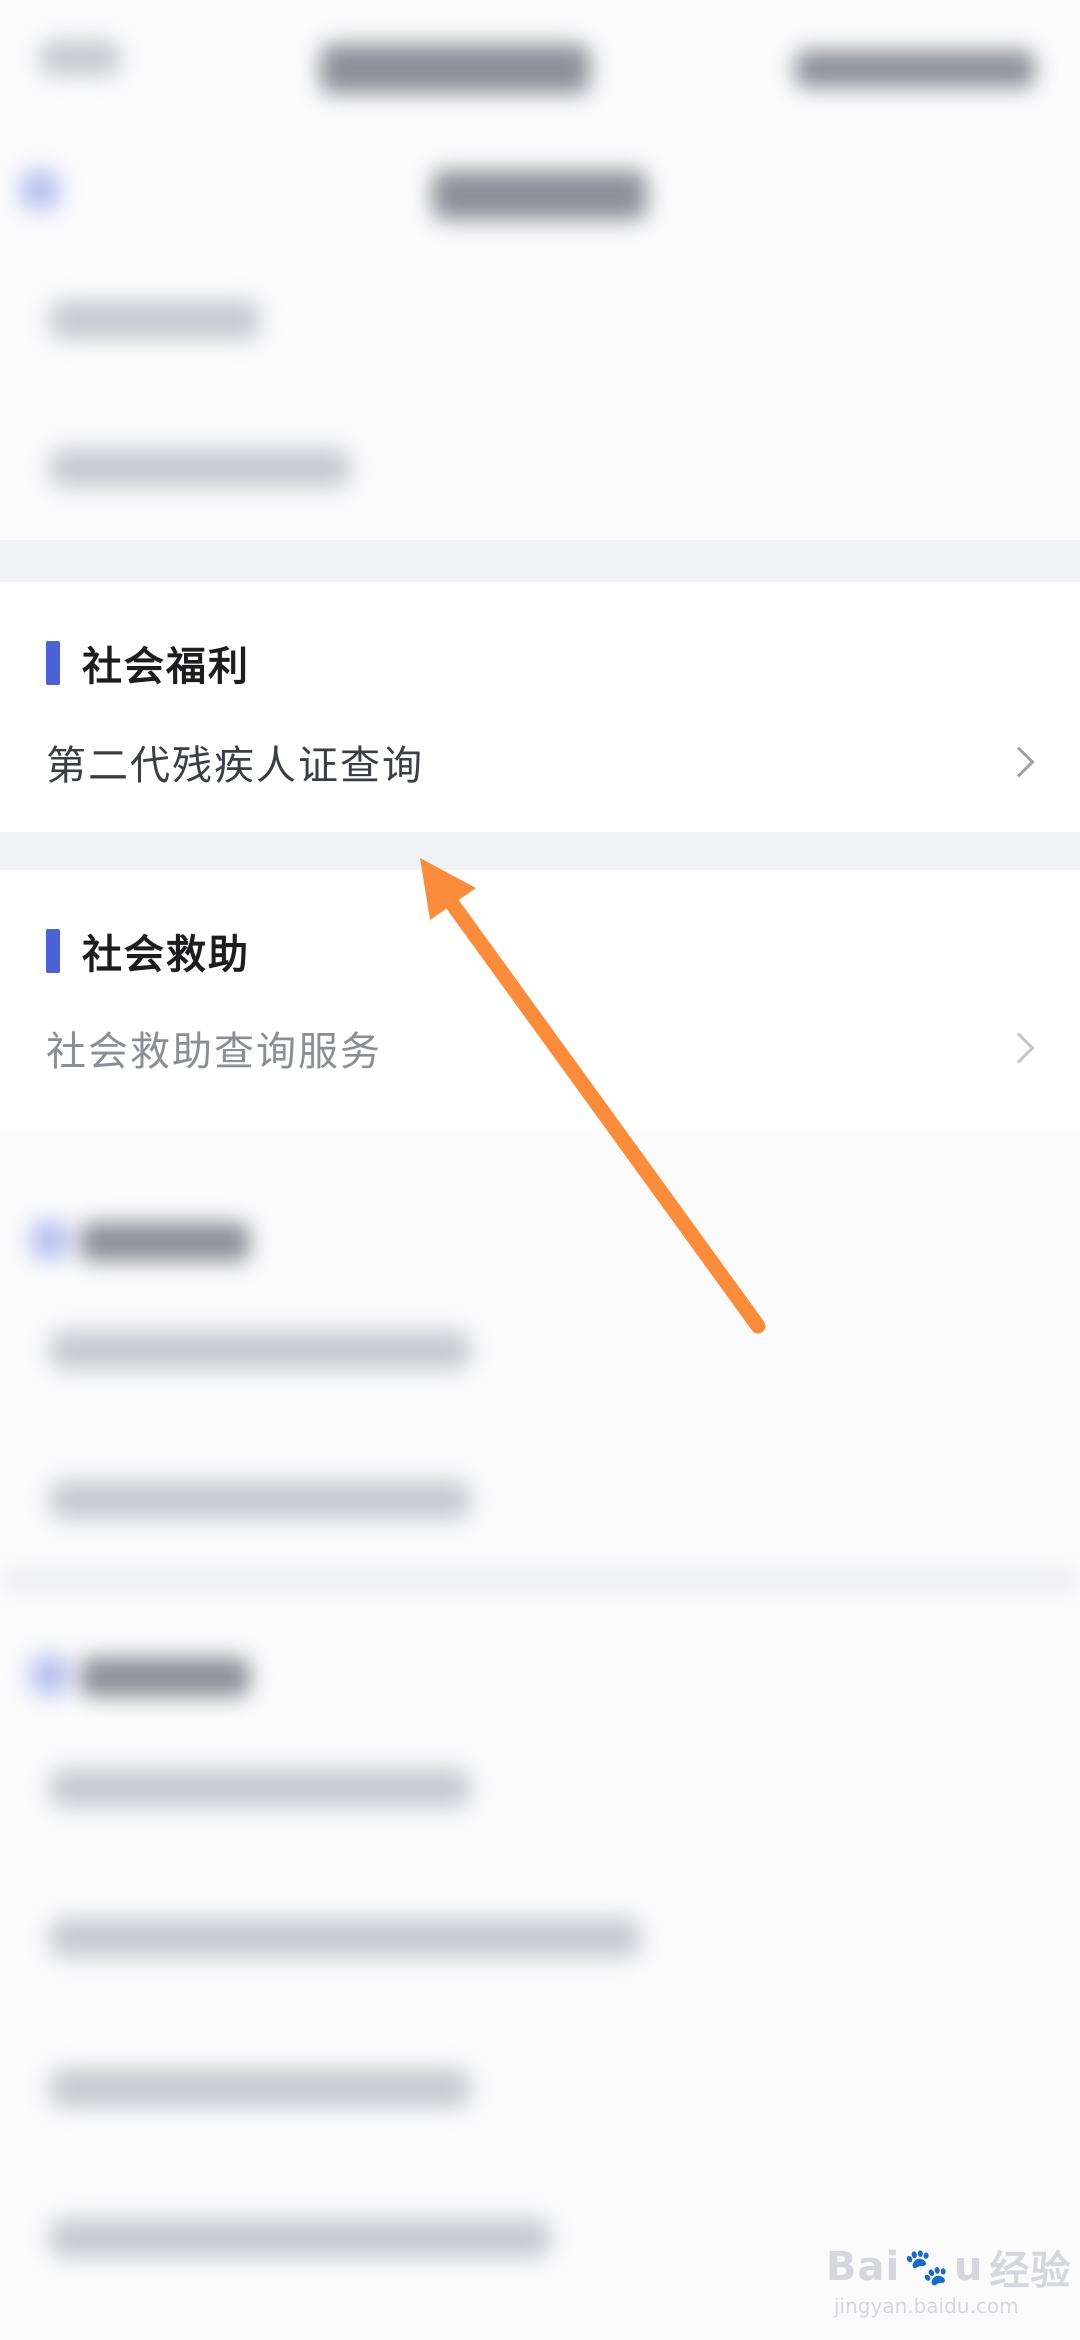 The width and height of the screenshot is (1080, 2340). Describe the element at coordinates (969, 2267) in the screenshot. I see `watermark-brand-end: u` at that location.